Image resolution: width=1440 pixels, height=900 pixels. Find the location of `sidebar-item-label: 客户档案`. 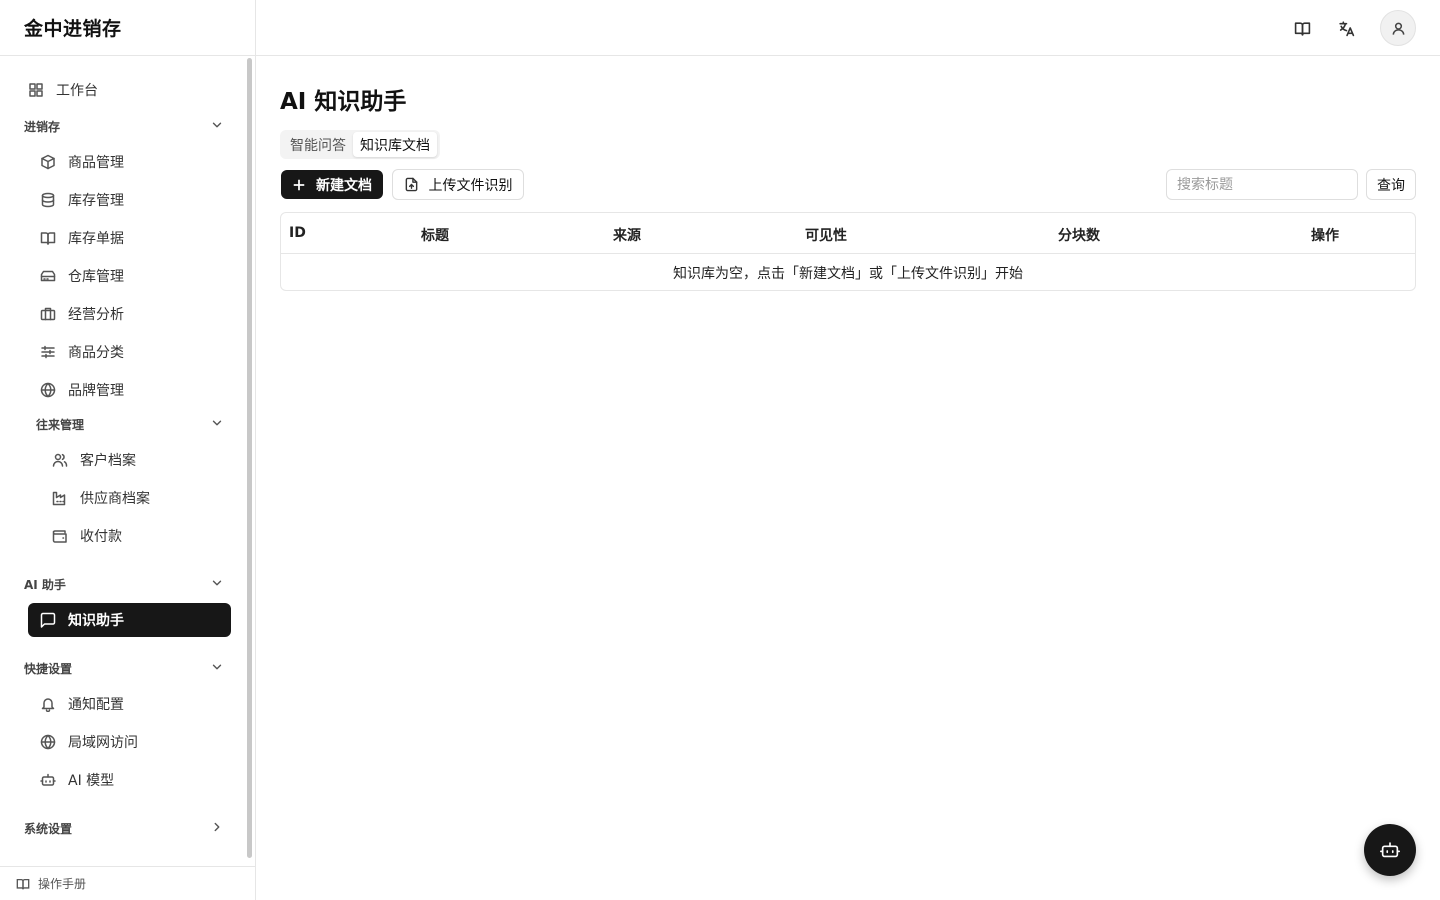

sidebar-item-label: 客户档案 is located at coordinates (108, 461).